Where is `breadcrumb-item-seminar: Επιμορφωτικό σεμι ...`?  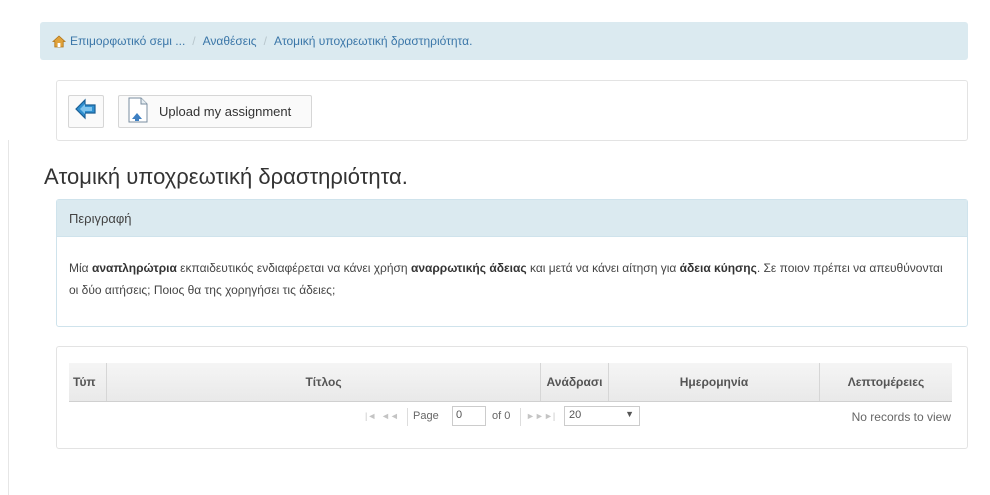
breadcrumb-item-seminar: Επιμορφωτικό σεμι ... is located at coordinates (127, 41).